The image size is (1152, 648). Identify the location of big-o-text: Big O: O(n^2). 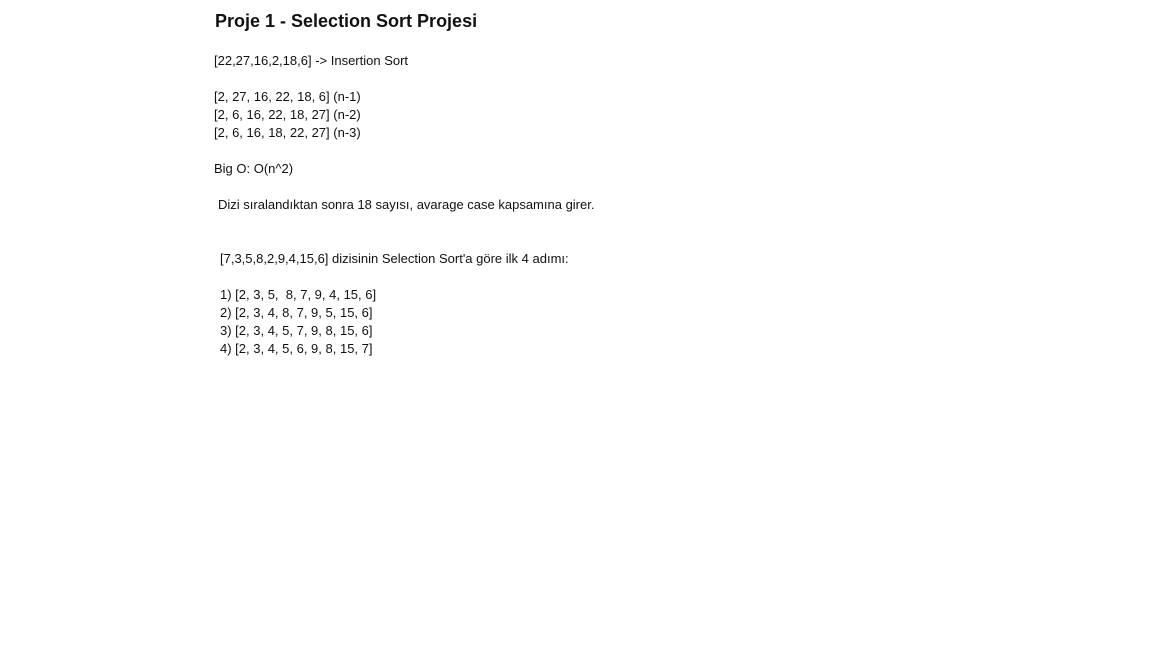
(254, 168).